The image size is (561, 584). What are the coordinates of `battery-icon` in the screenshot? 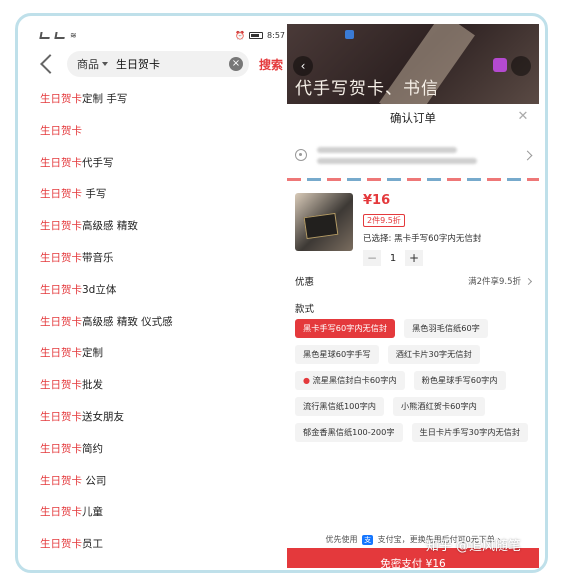 It's located at (256, 35).